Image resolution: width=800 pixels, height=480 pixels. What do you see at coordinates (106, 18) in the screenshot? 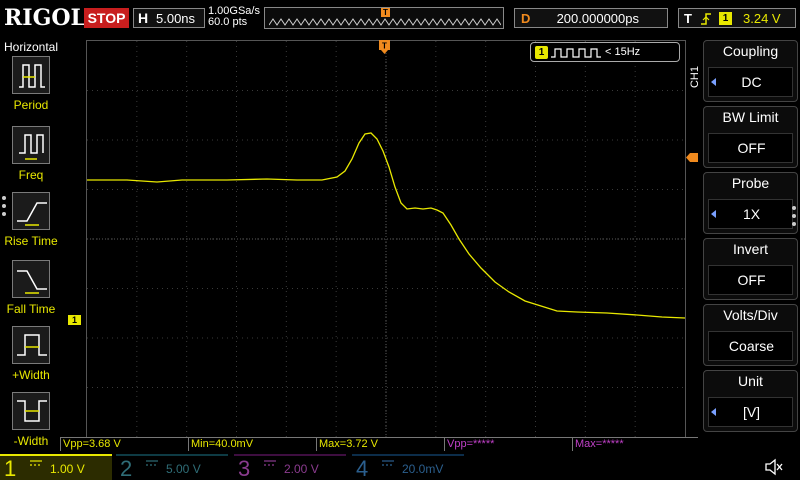
I see `run-stop-status: STOP` at bounding box center [106, 18].